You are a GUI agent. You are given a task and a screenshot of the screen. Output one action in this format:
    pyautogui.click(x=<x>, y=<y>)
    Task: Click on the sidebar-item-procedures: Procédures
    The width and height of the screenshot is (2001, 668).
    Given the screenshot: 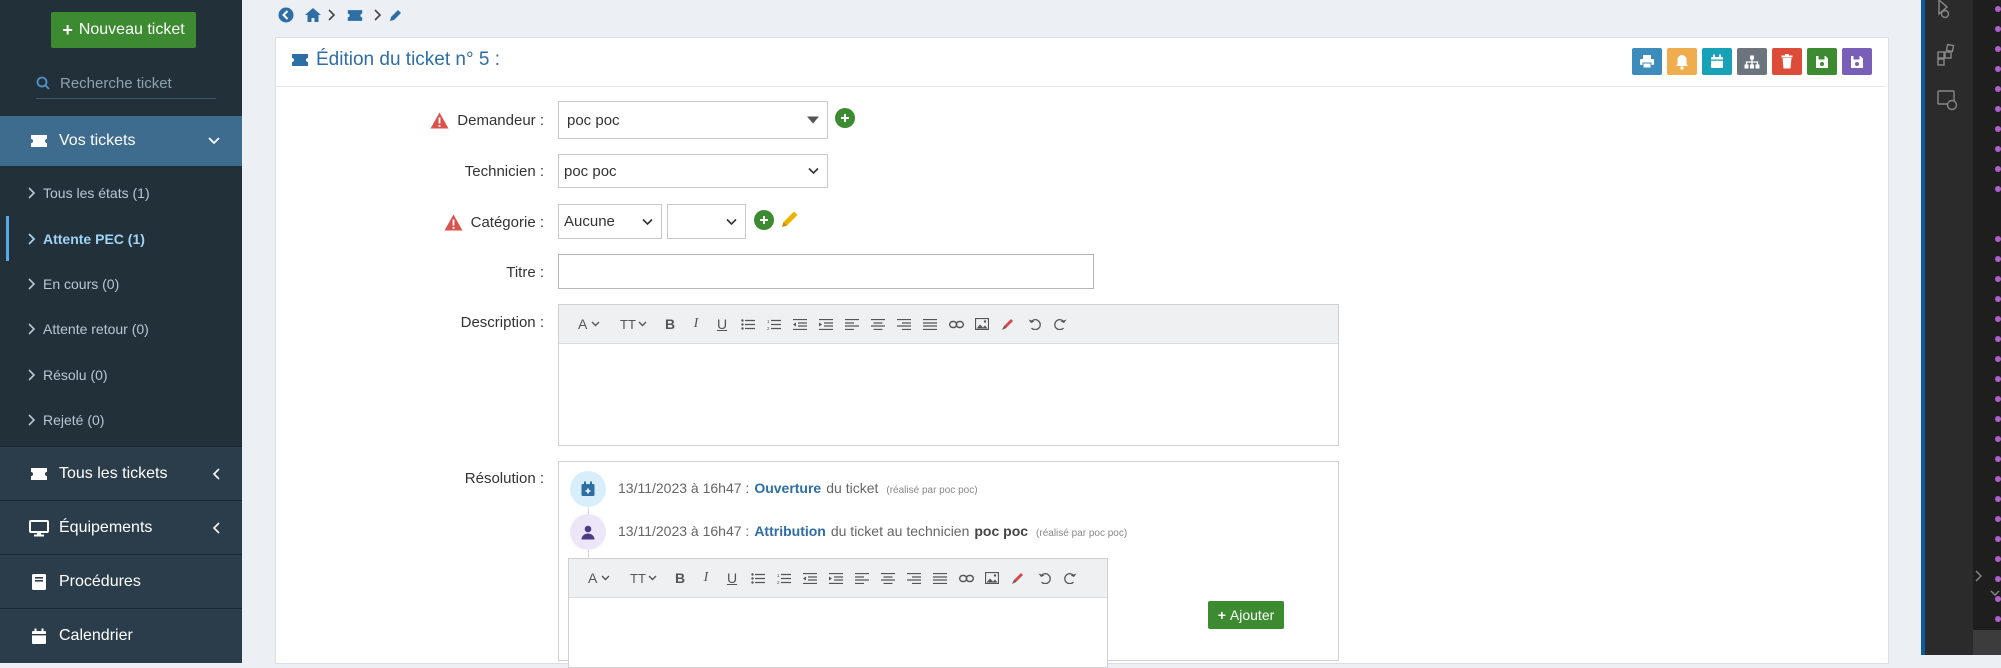 What is the action you would take?
    pyautogui.click(x=121, y=581)
    